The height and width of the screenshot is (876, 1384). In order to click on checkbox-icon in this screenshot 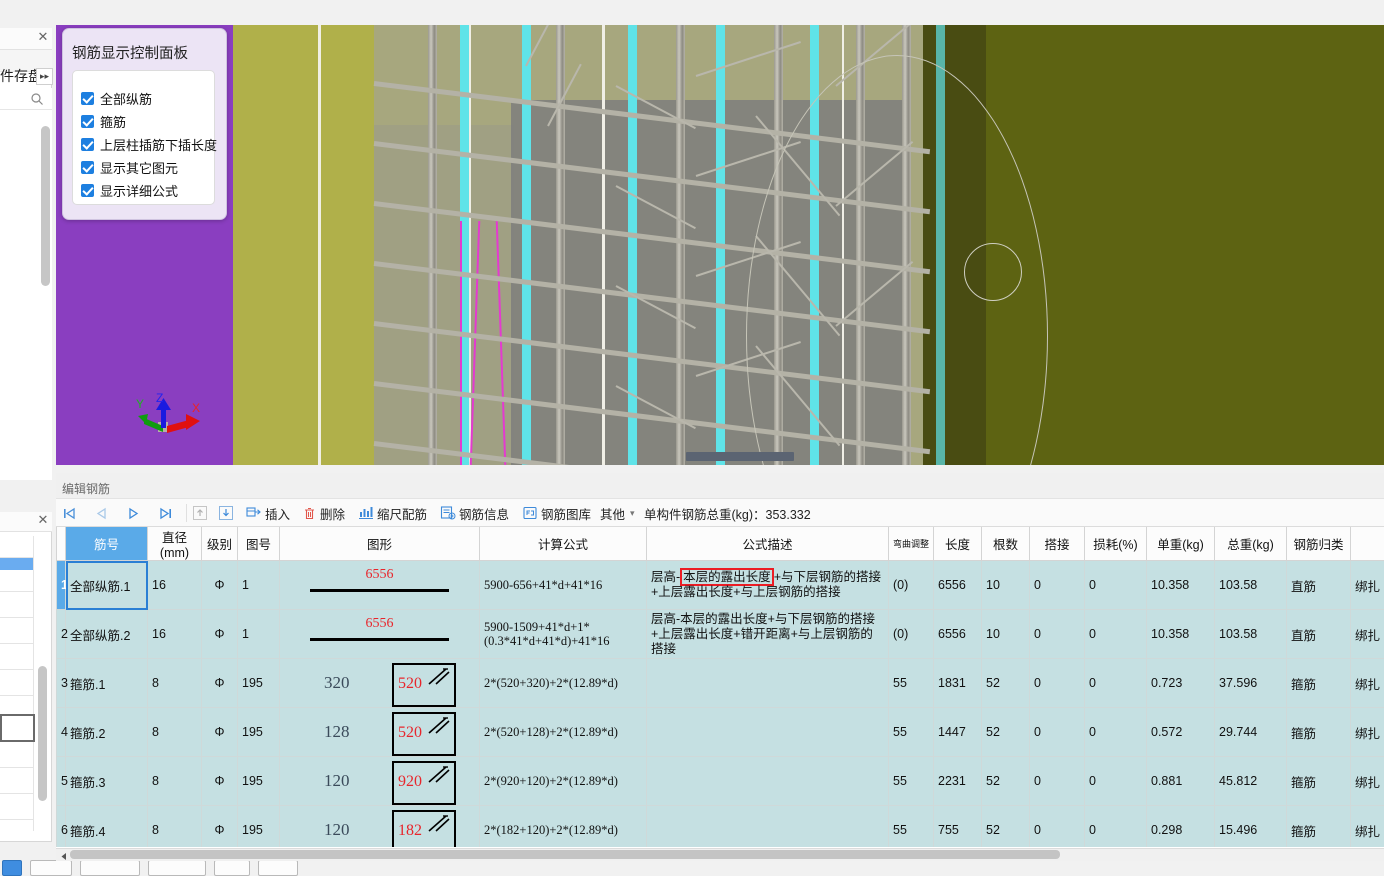, I will do `click(87, 190)`.